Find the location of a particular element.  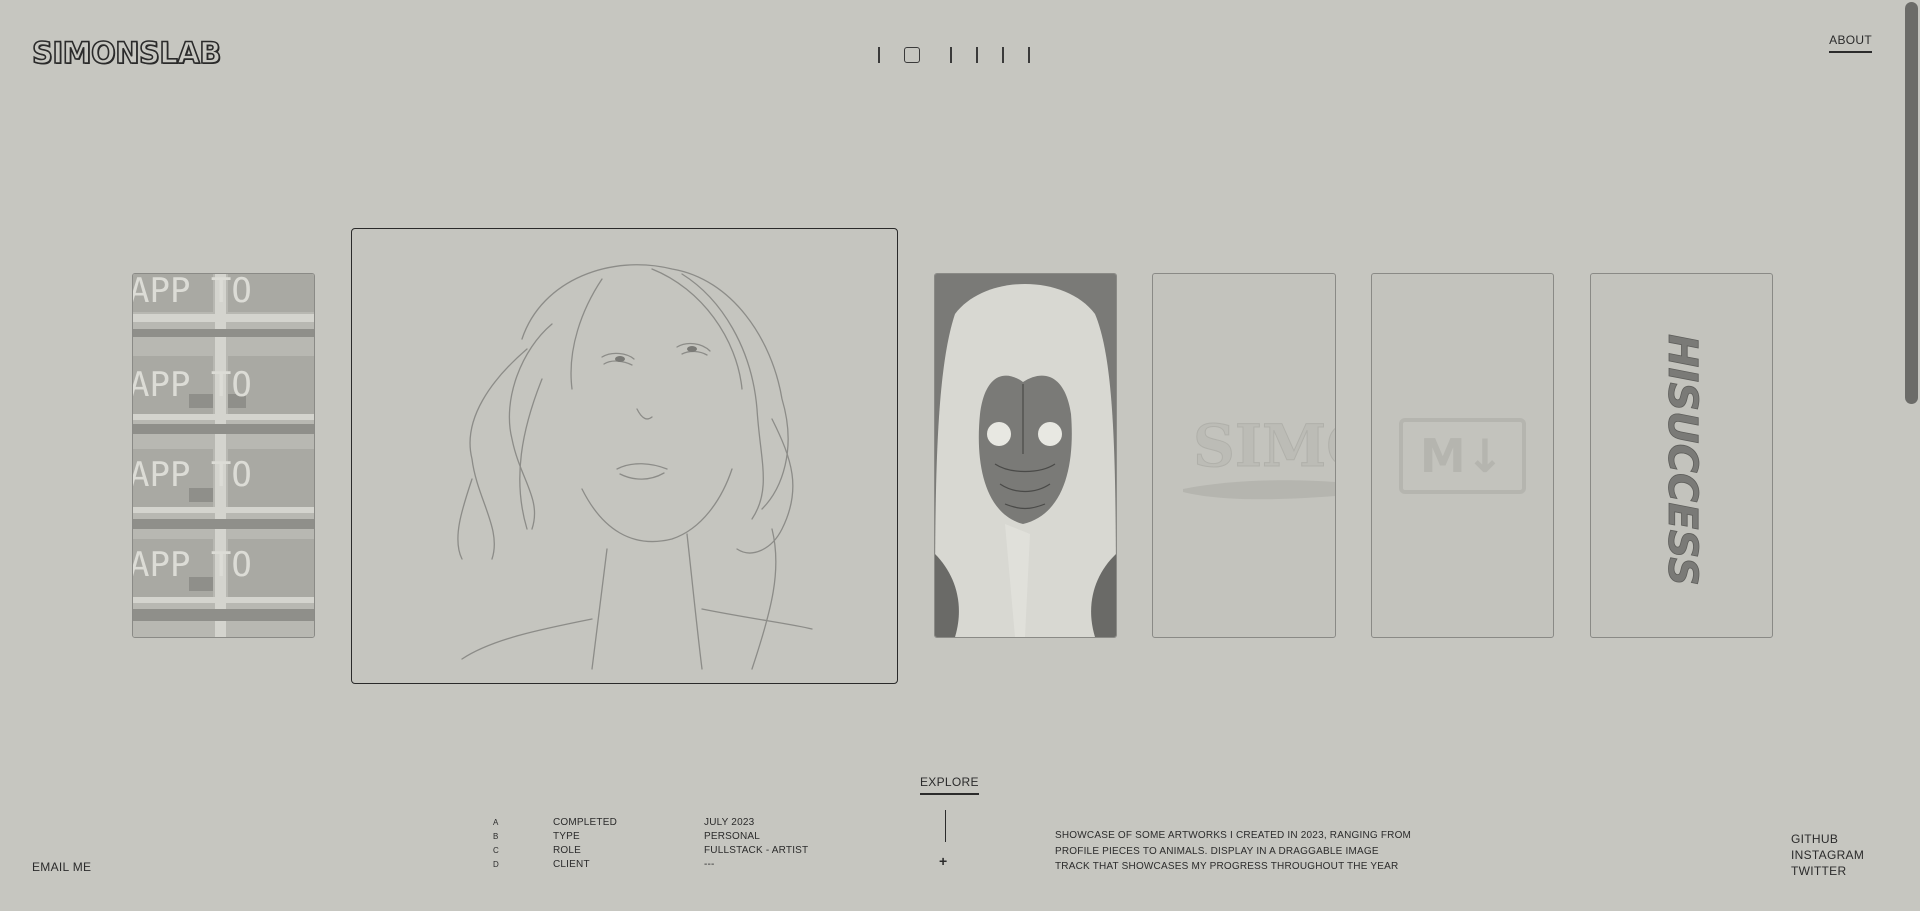

artwork-card-5: M↓ is located at coordinates (1462, 455).